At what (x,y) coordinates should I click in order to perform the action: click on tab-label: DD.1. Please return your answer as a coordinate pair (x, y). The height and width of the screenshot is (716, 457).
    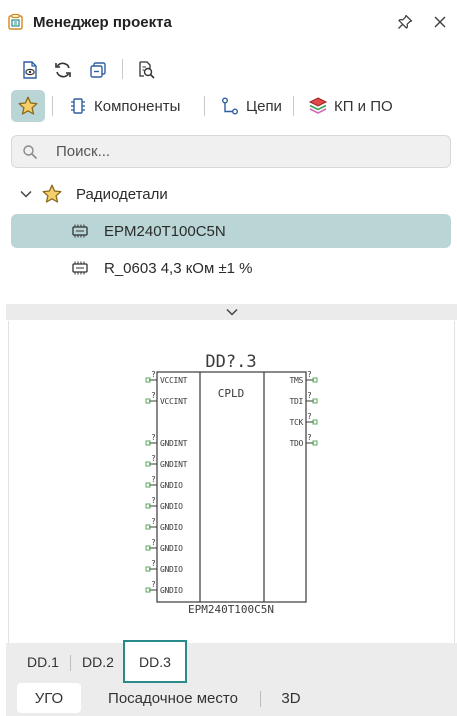
    Looking at the image, I should click on (43, 662).